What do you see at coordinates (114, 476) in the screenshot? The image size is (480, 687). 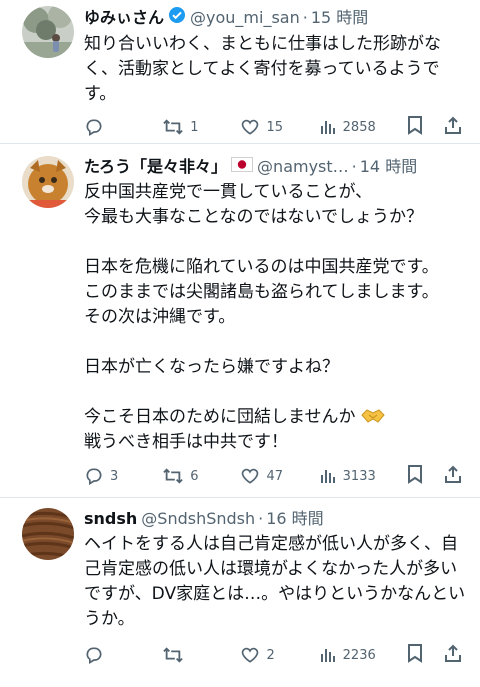 I see `reply-count: 3` at bounding box center [114, 476].